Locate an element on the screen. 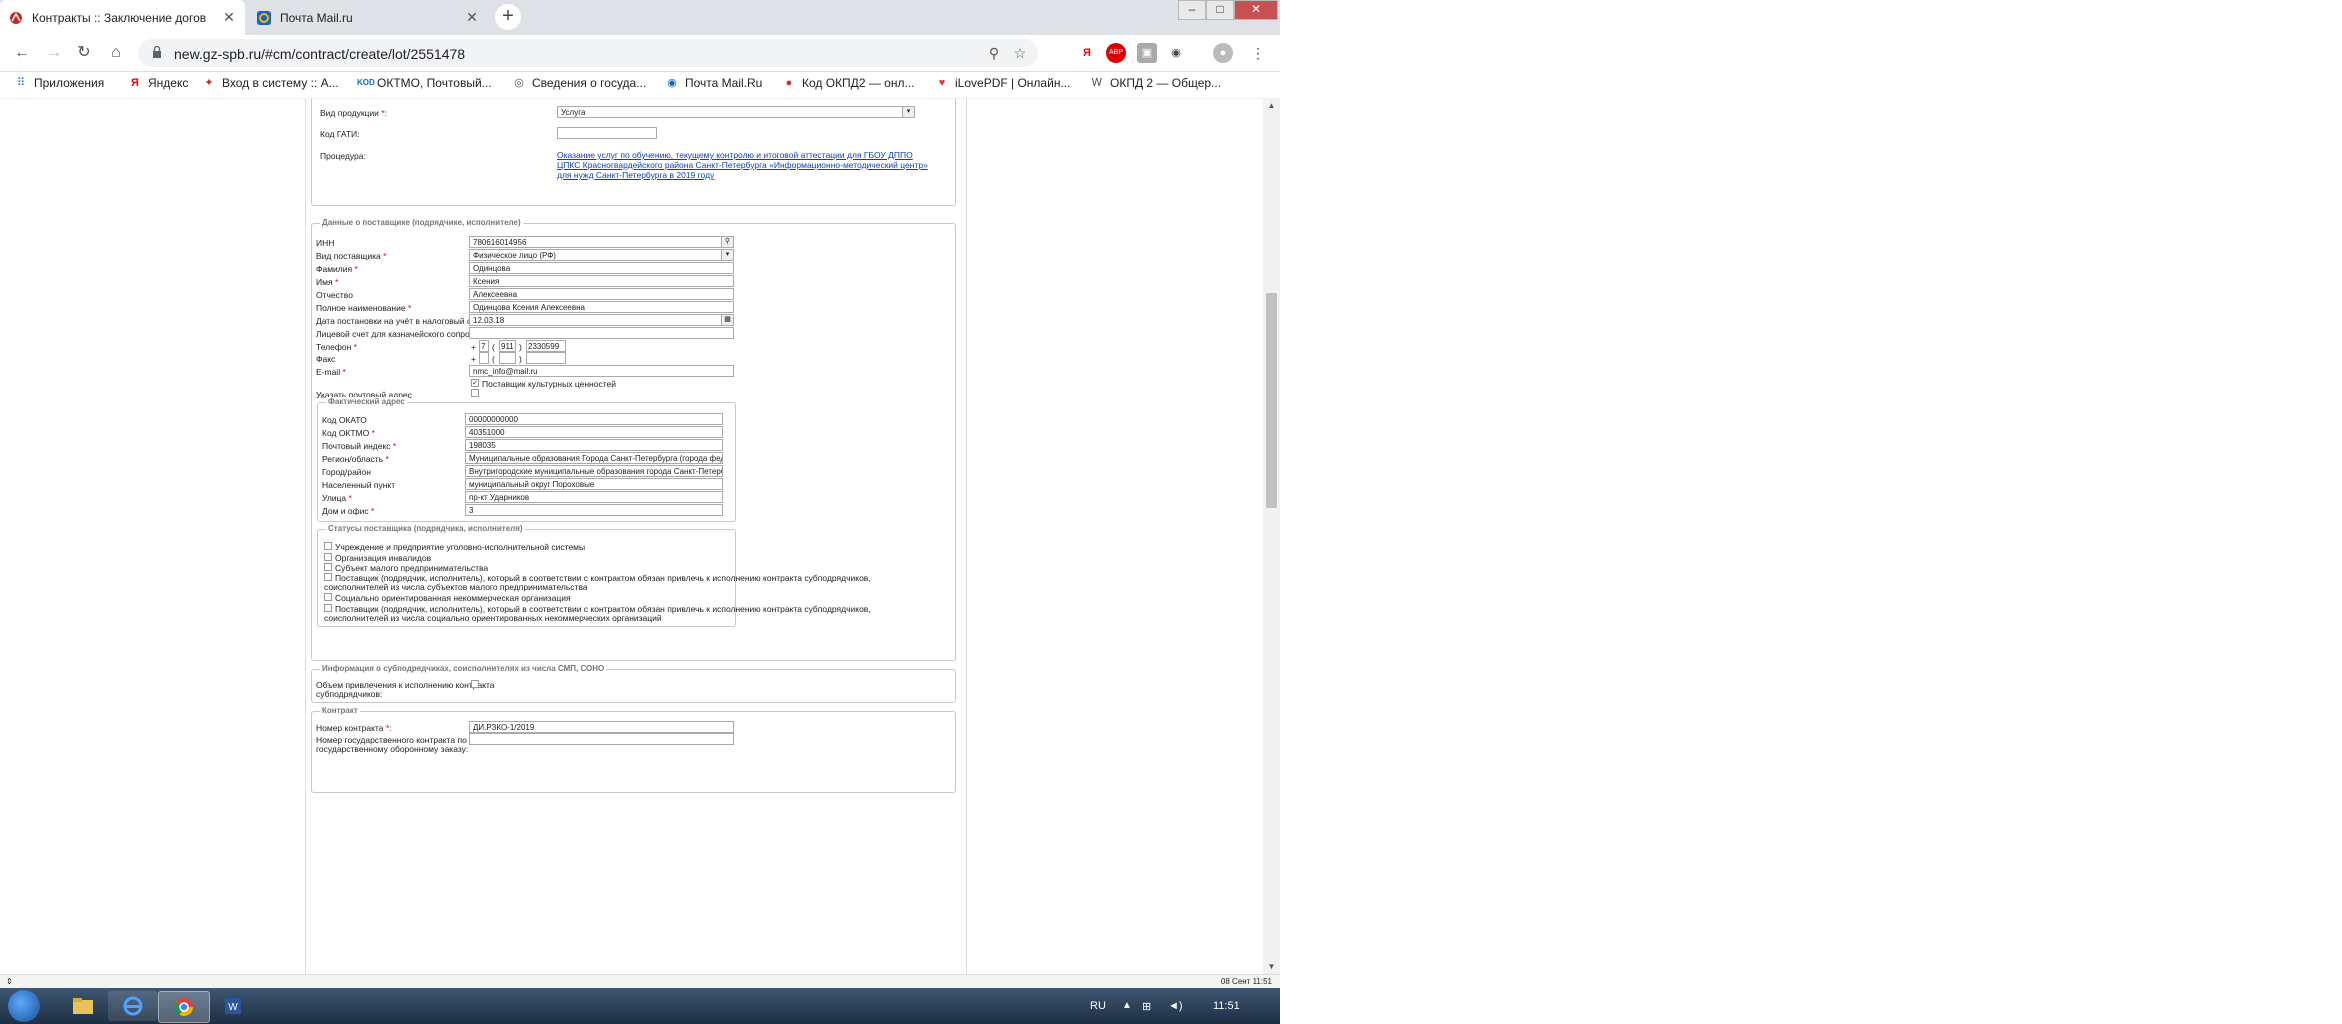  supplier-type-label: Вид поставщика * is located at coordinates (351, 256).